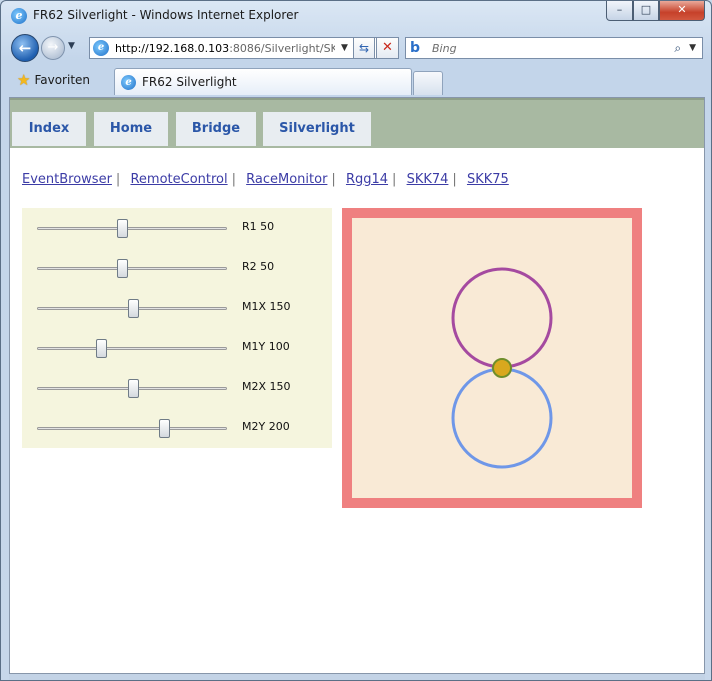 This screenshot has width=712, height=681. I want to click on star-icon: ★, so click(24, 80).